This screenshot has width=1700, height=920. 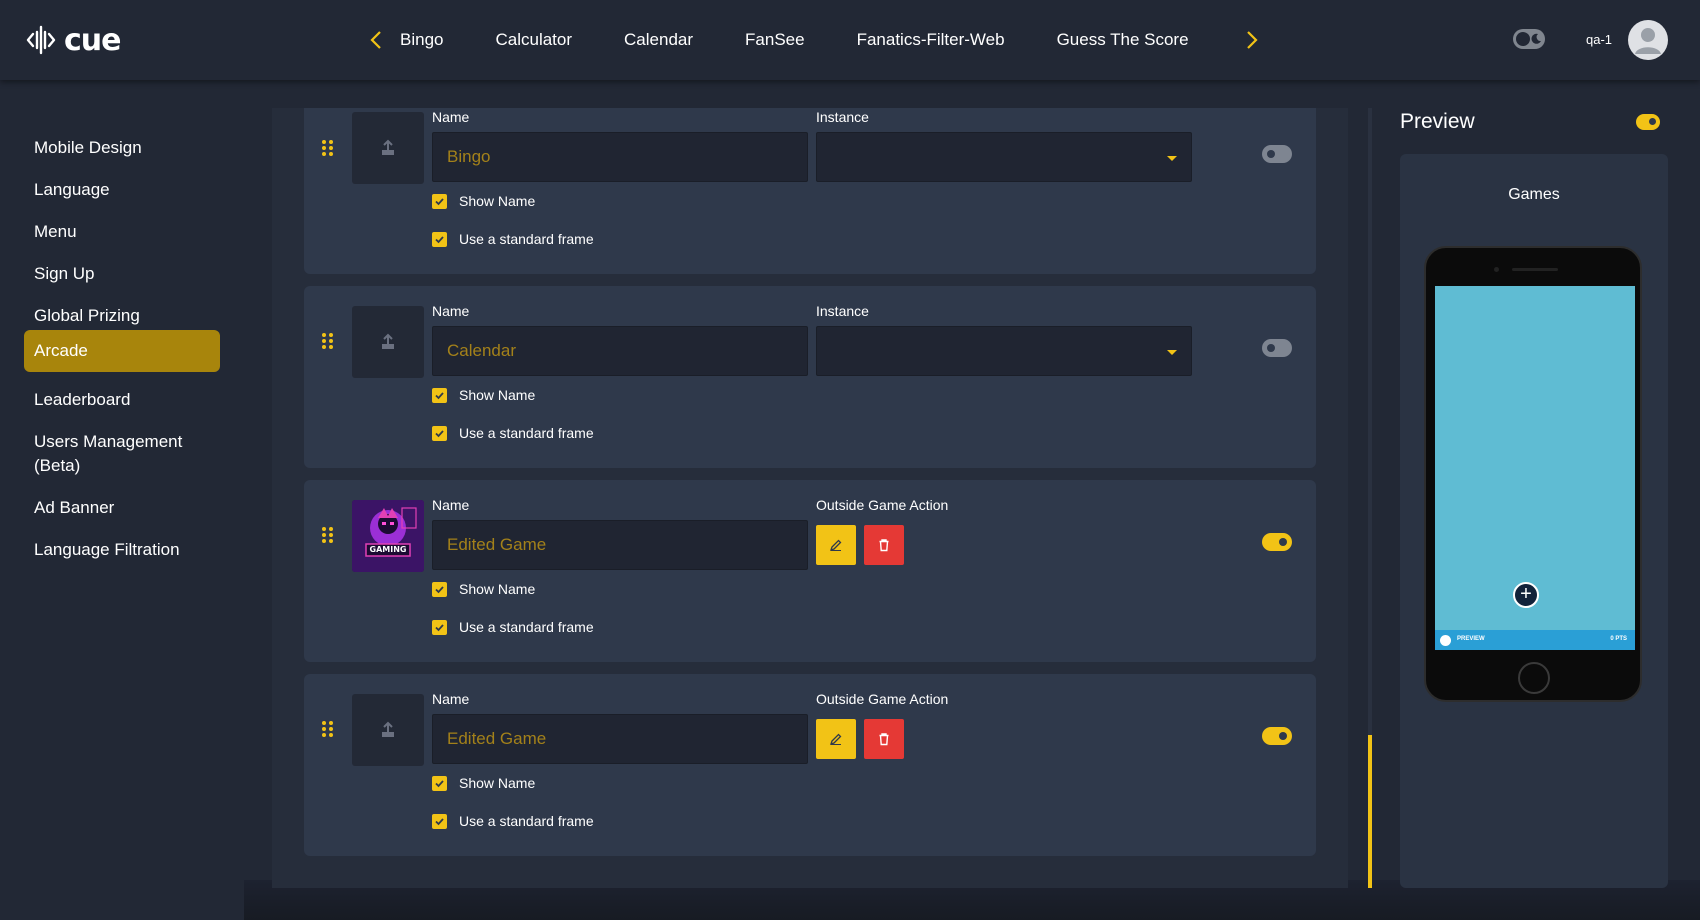 What do you see at coordinates (41, 40) in the screenshot?
I see `waveform-icon` at bounding box center [41, 40].